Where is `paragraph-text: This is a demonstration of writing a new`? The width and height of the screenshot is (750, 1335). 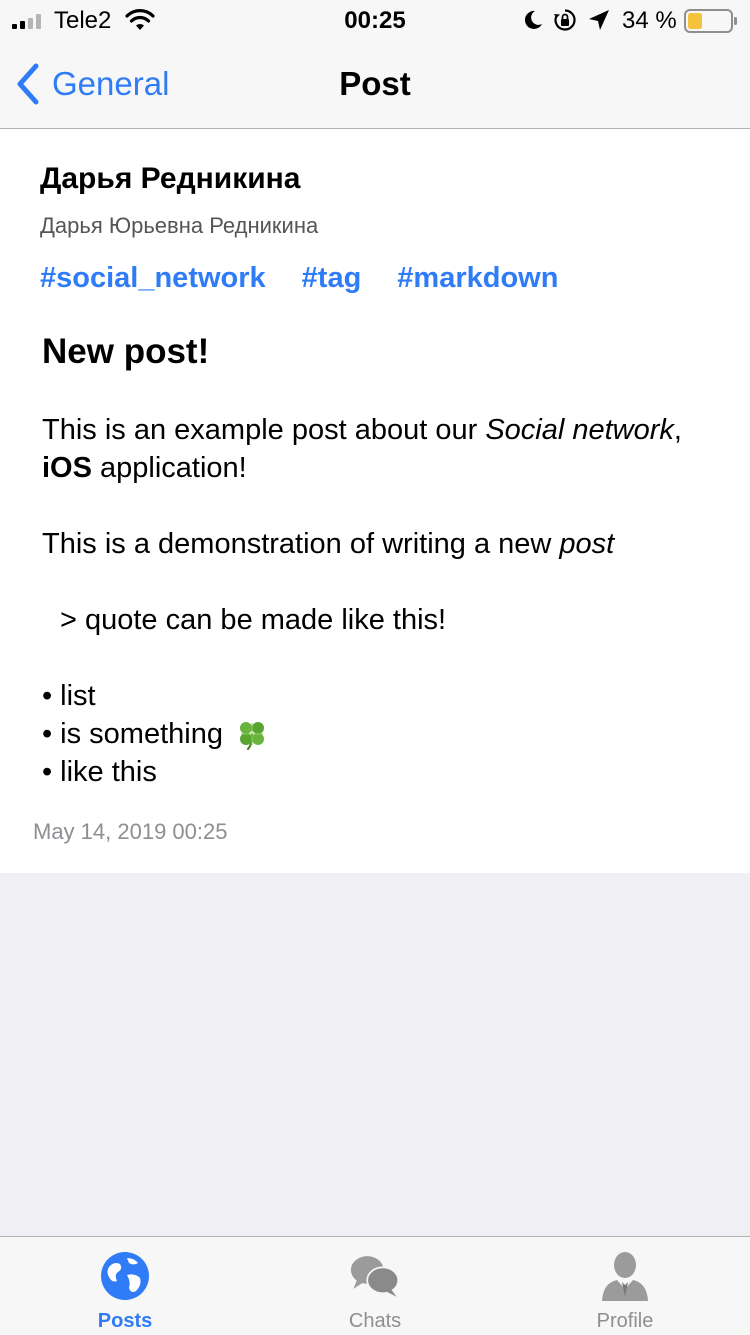 paragraph-text: This is a demonstration of writing a new is located at coordinates (301, 544).